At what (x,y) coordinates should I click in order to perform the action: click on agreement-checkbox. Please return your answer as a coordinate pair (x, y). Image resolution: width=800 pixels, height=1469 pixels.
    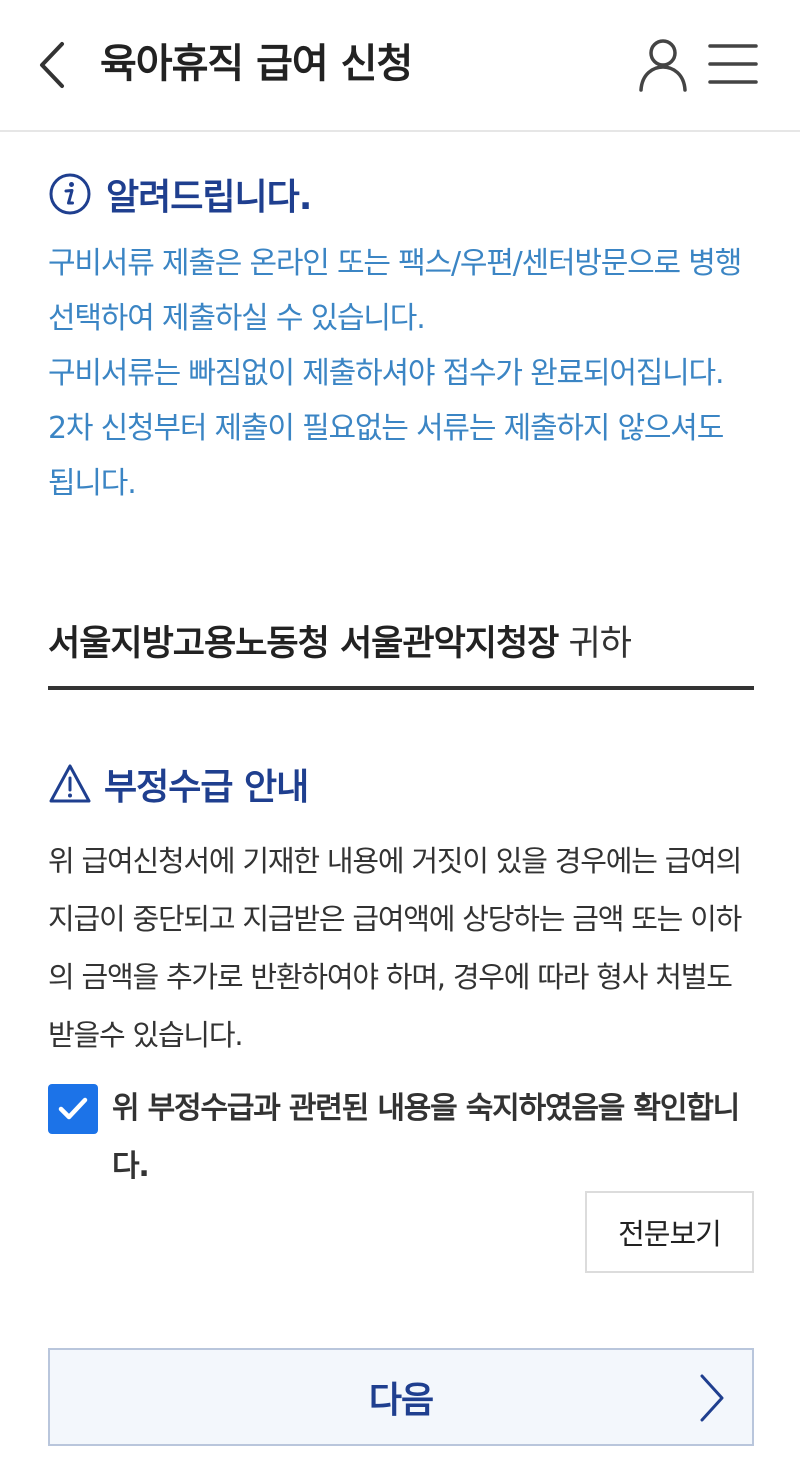
    Looking at the image, I should click on (73, 1109).